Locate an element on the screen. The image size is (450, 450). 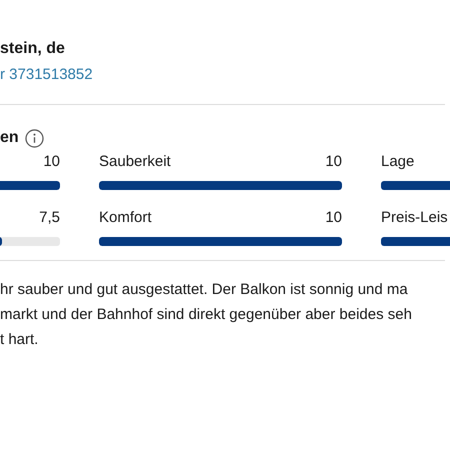
rating-label: Sauberkeit is located at coordinates (135, 162).